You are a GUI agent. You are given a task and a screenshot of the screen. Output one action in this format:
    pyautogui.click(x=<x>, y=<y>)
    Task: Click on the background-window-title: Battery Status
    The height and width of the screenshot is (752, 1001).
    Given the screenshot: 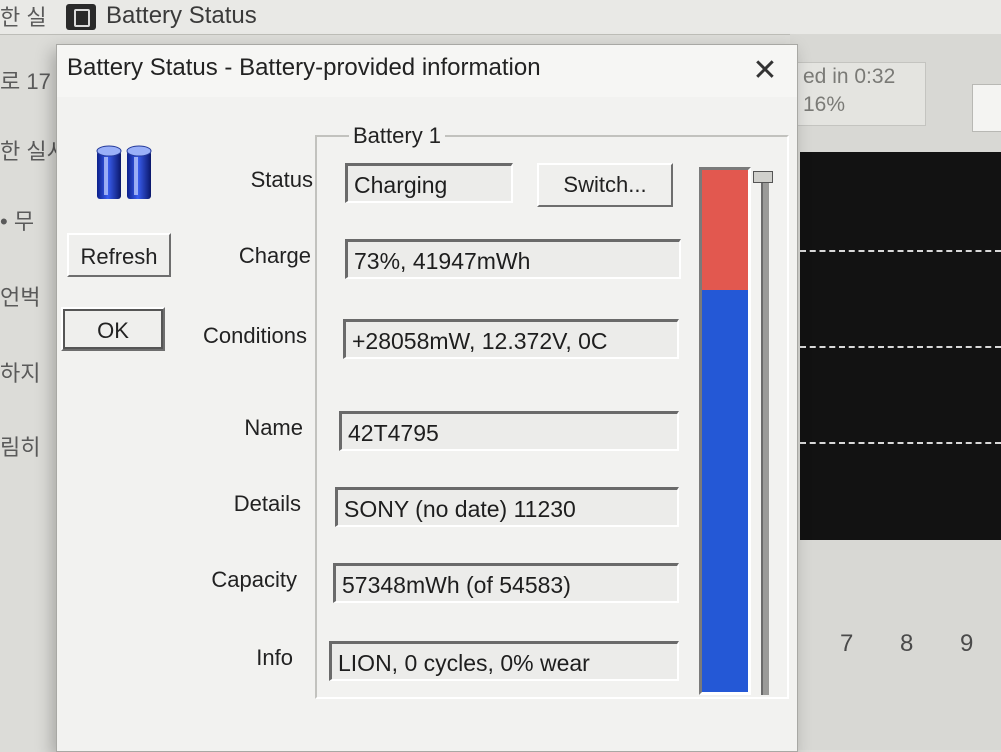 What is the action you would take?
    pyautogui.click(x=181, y=15)
    